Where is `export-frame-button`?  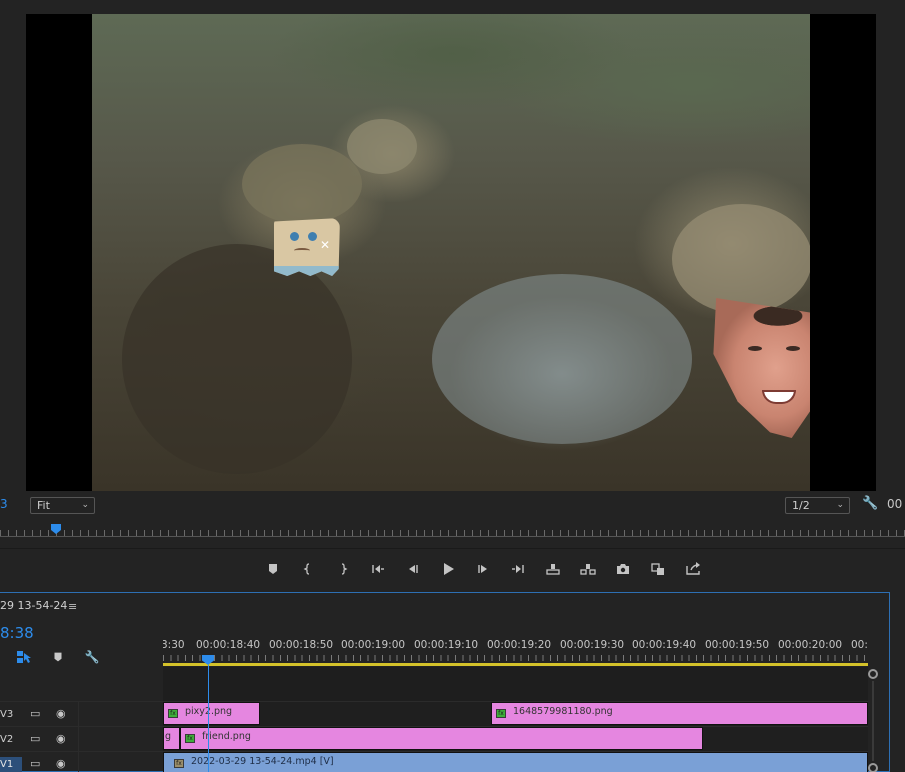 export-frame-button is located at coordinates (622, 569).